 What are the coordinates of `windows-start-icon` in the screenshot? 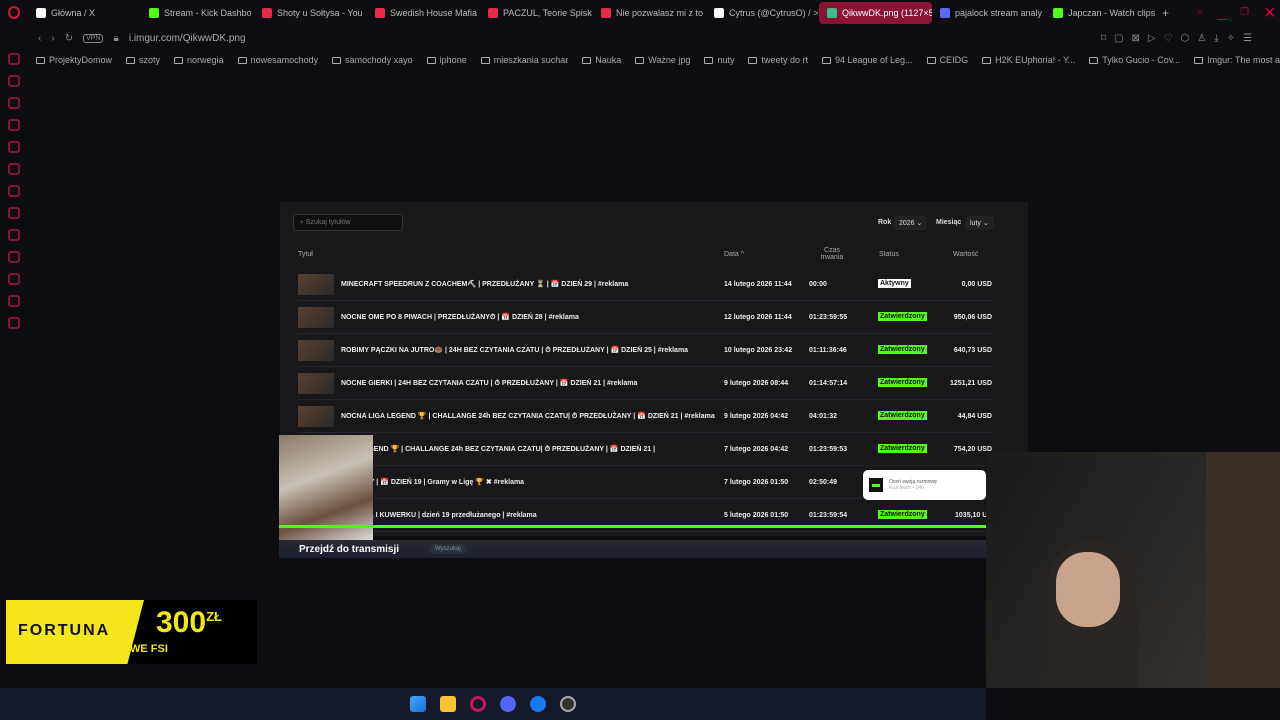 It's located at (418, 704).